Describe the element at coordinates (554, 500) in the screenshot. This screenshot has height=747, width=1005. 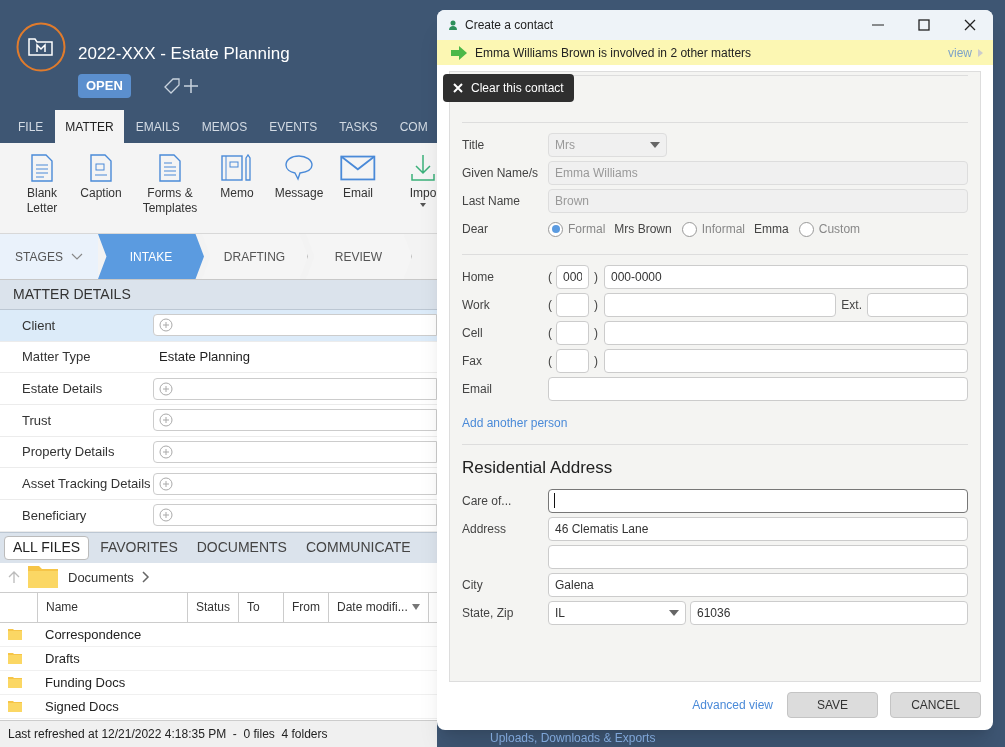
I see `text-cursor` at that location.